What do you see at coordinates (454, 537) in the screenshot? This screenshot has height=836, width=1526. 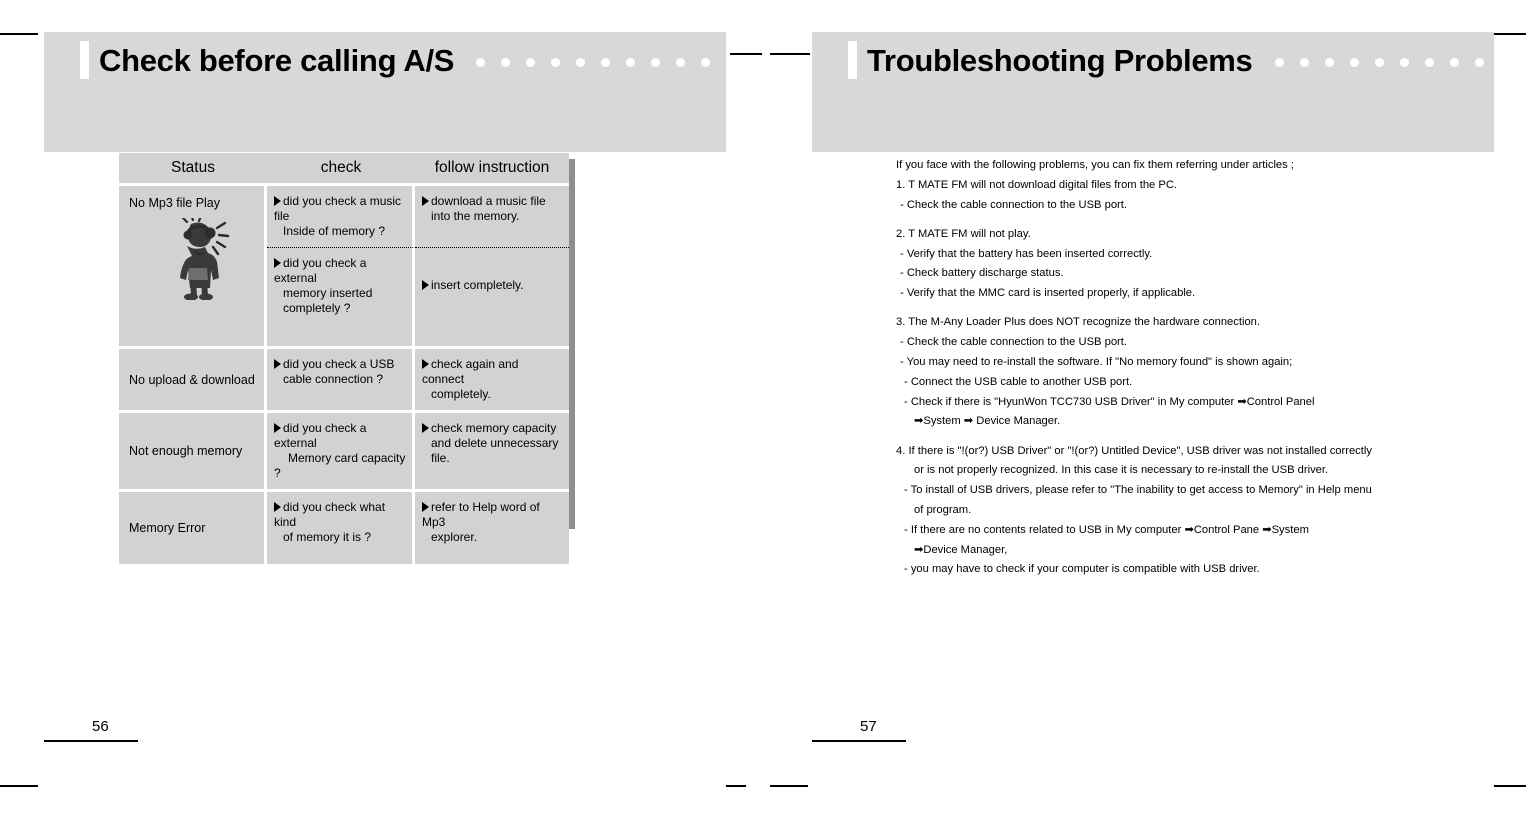 I see `follow-line: explorer.` at bounding box center [454, 537].